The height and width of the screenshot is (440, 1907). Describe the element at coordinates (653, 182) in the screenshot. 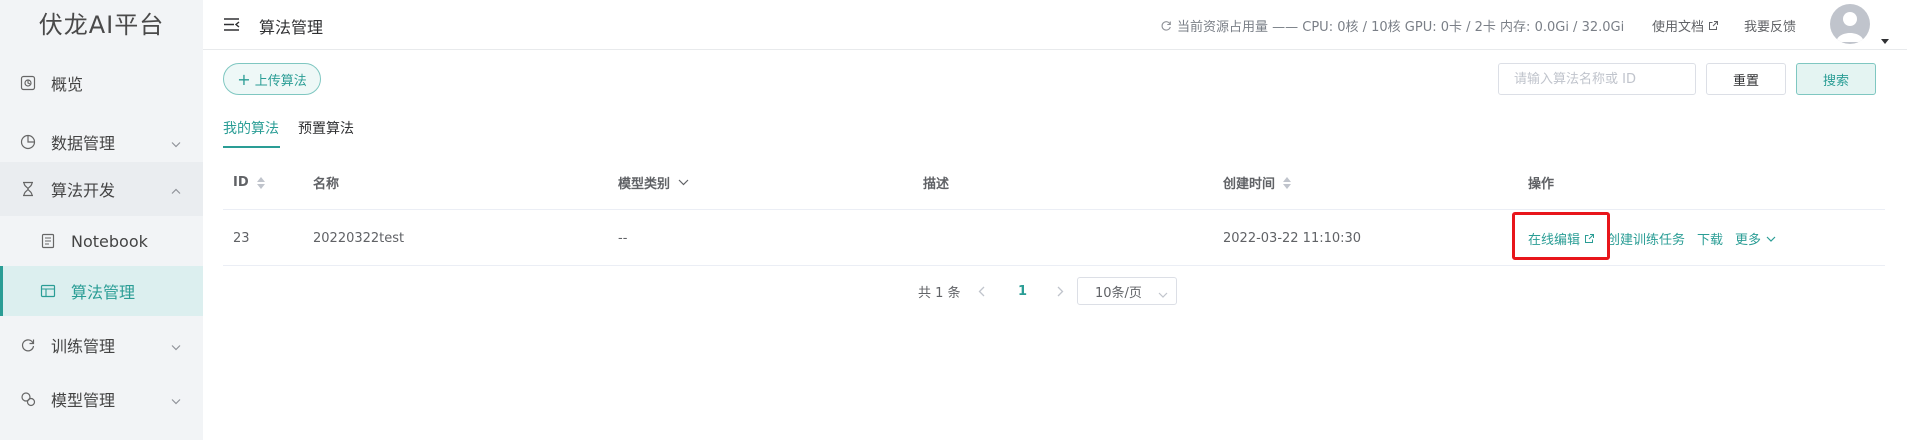

I see `column-model-type: 模型类别` at that location.